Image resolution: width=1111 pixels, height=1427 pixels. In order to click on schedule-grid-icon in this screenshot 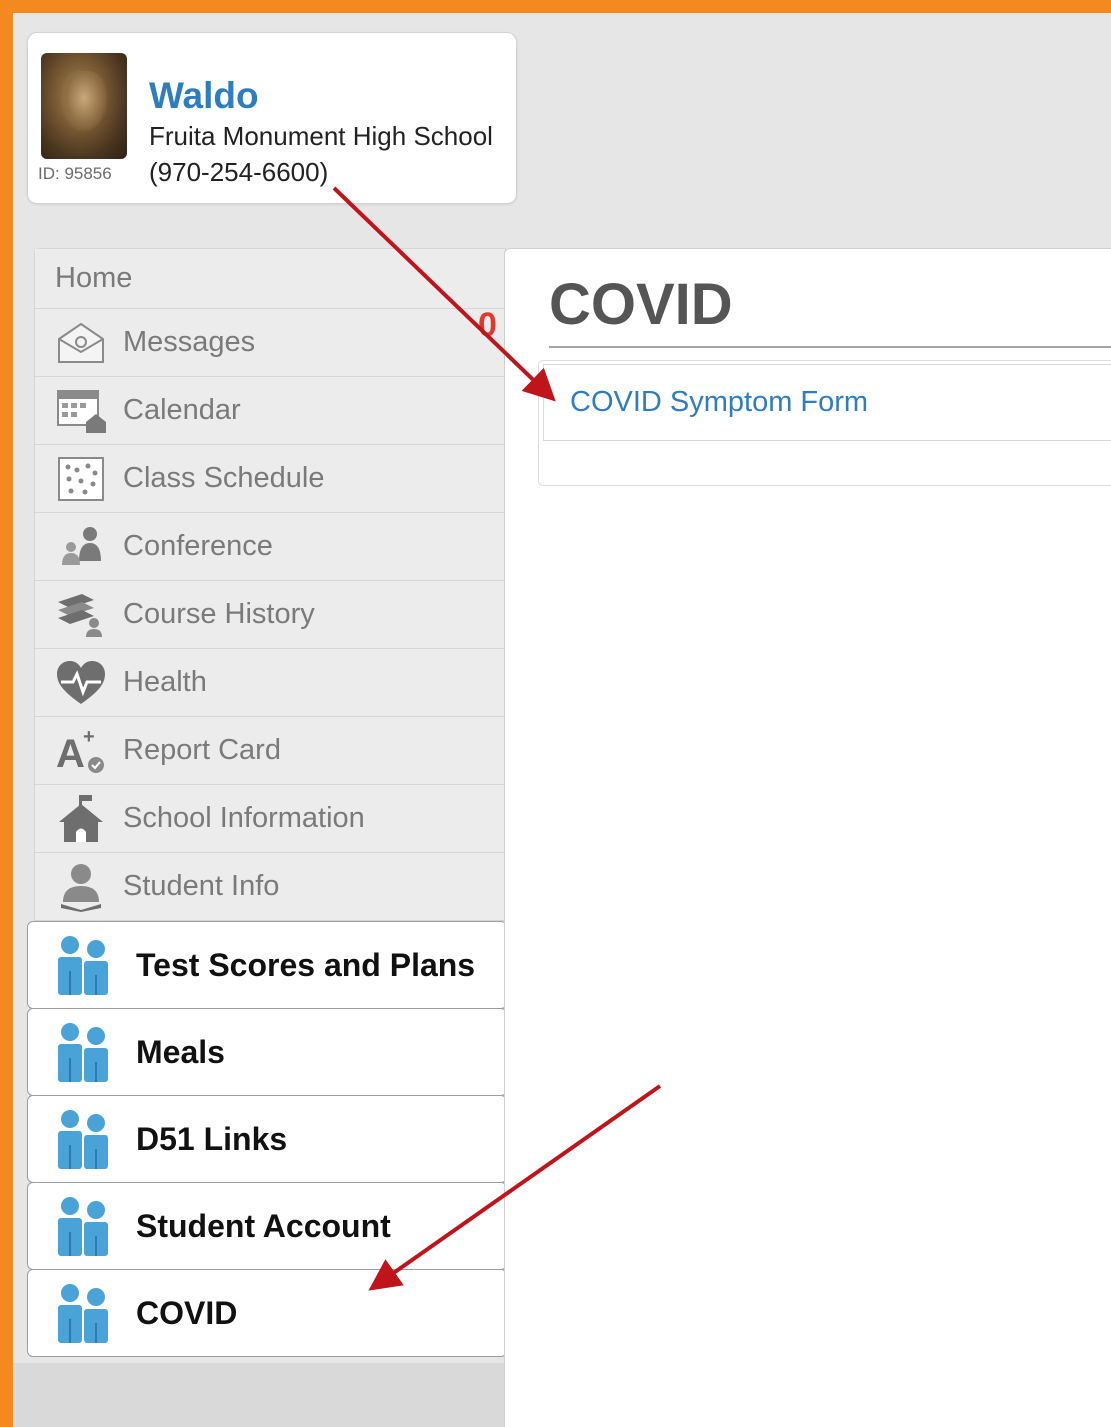, I will do `click(81, 479)`.